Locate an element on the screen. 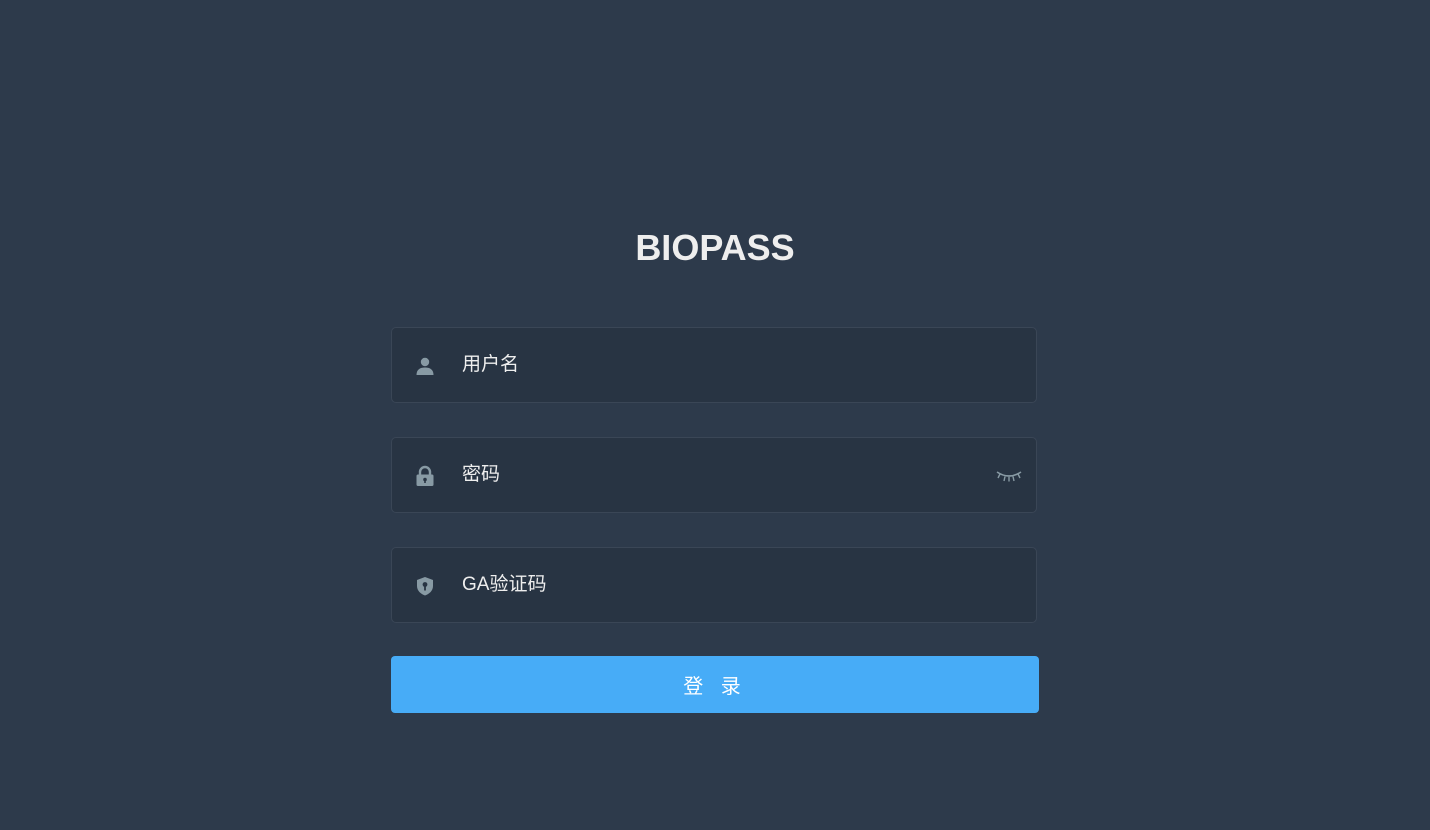  eye-closed-icon is located at coordinates (1009, 476).